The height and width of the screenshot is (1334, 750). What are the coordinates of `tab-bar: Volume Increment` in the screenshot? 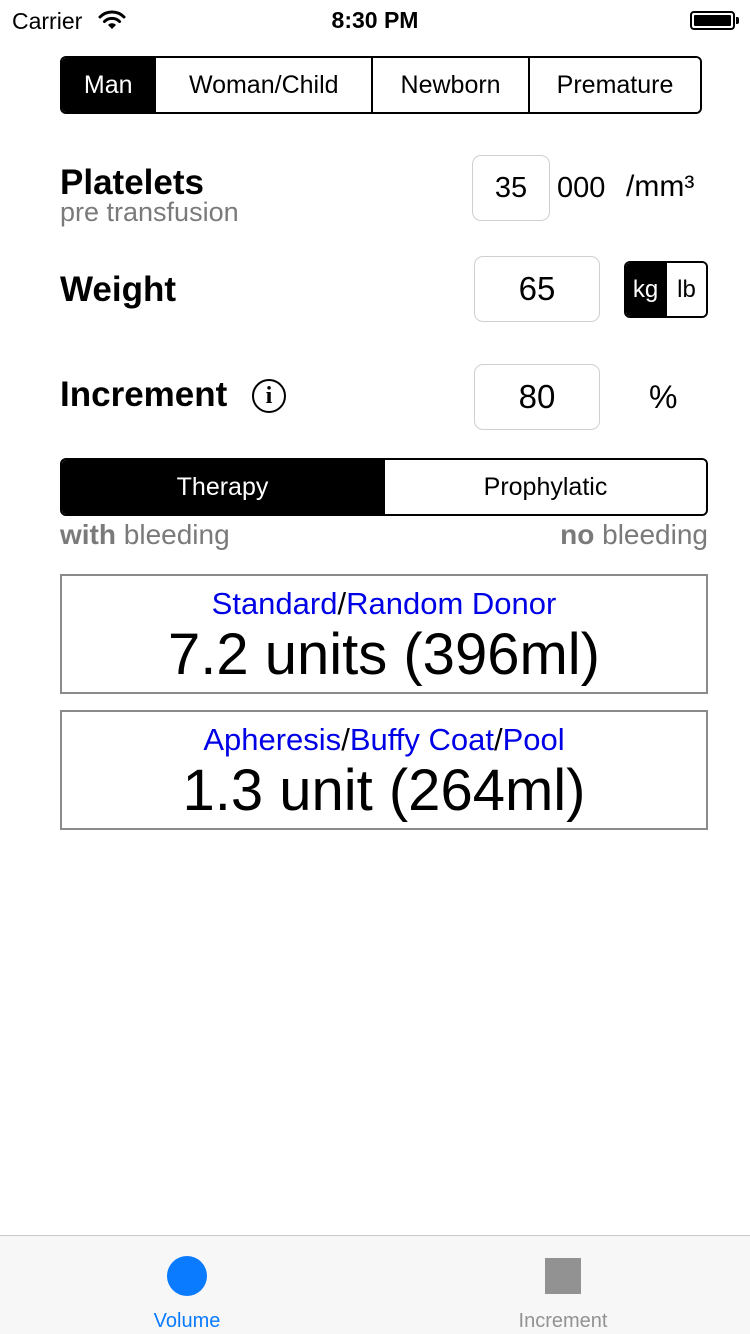 It's located at (375, 1284).